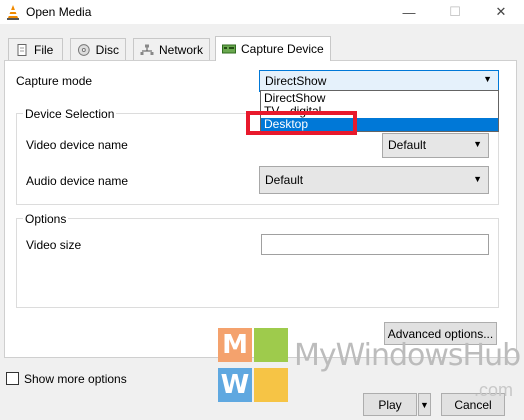 This screenshot has width=524, height=420. Describe the element at coordinates (229, 49) in the screenshot. I see `capture-card-icon` at that location.